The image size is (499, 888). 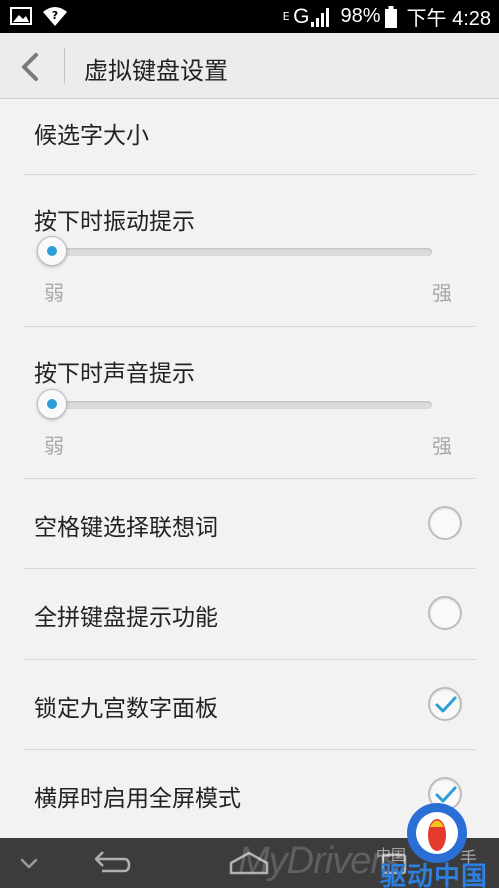 I want to click on network-type-label: G, so click(x=301, y=16).